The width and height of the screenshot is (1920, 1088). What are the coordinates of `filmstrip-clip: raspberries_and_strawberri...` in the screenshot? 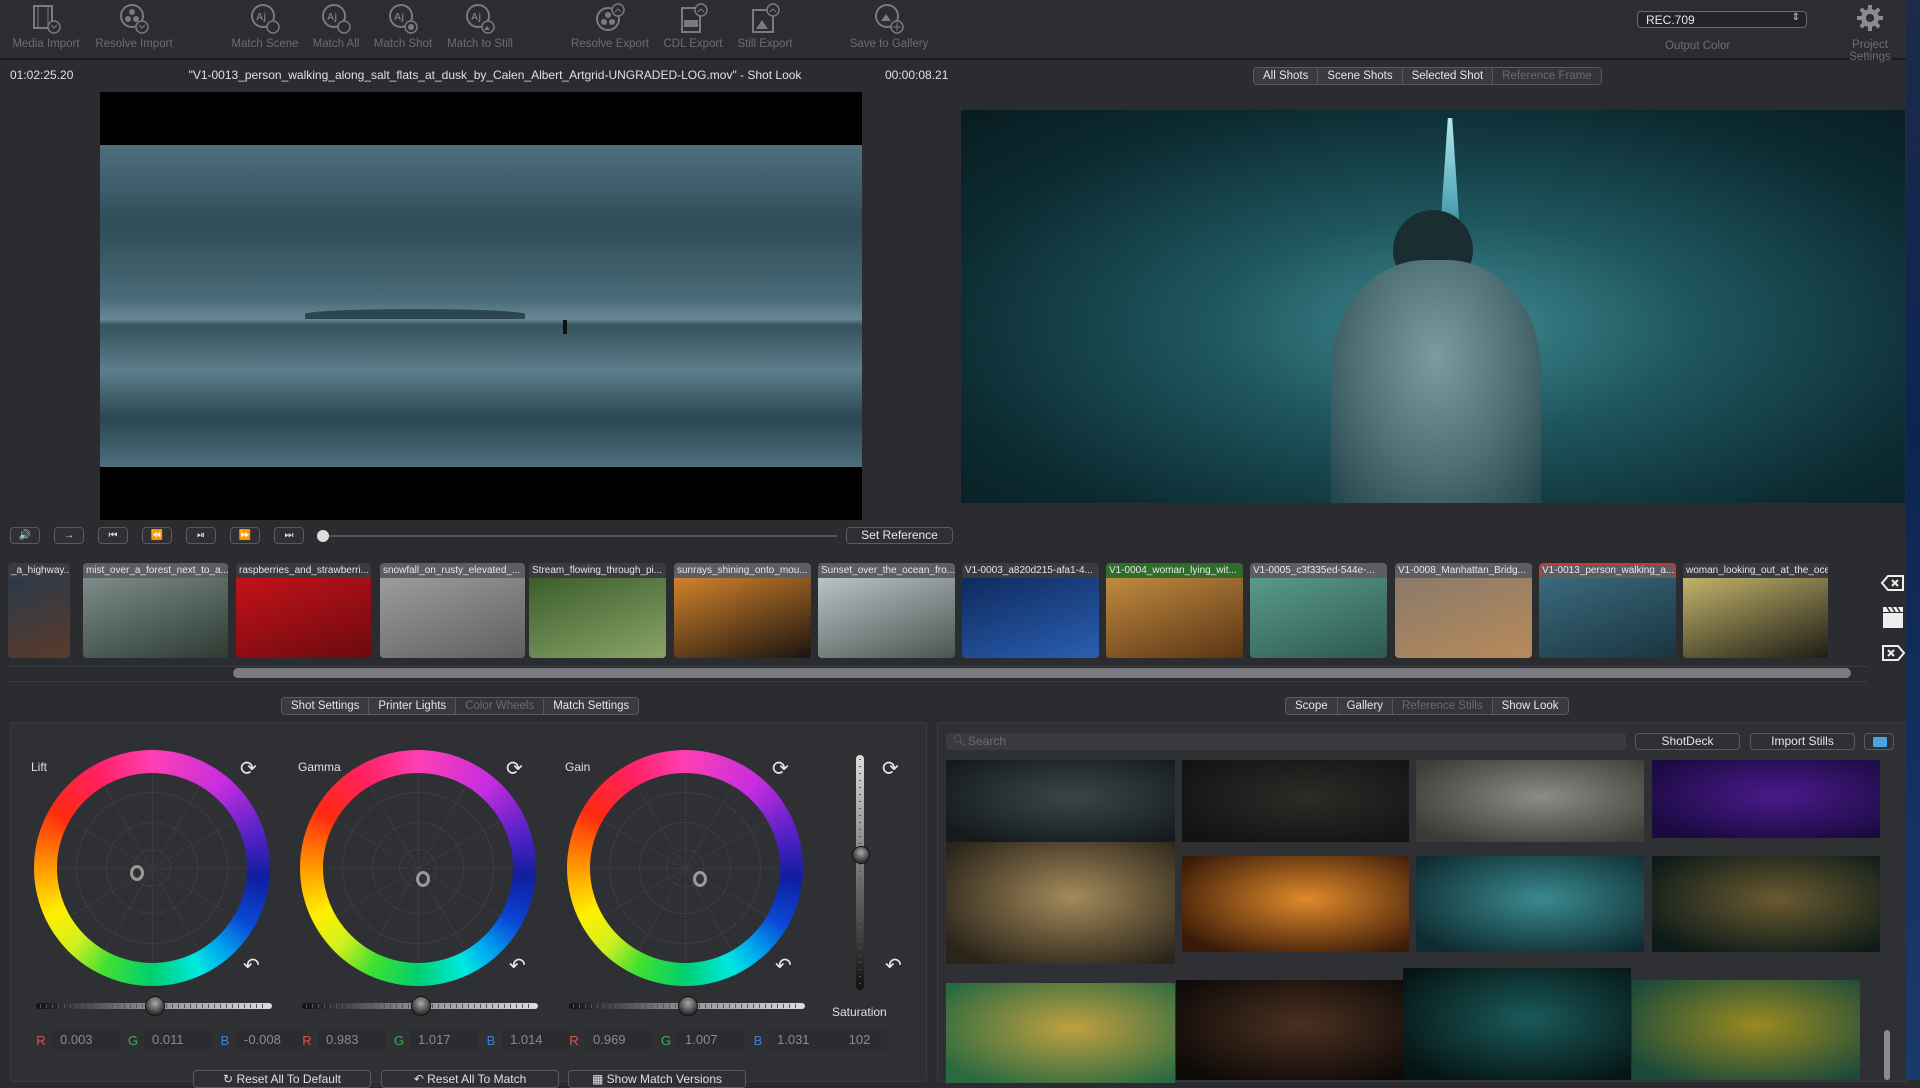 It's located at (303, 610).